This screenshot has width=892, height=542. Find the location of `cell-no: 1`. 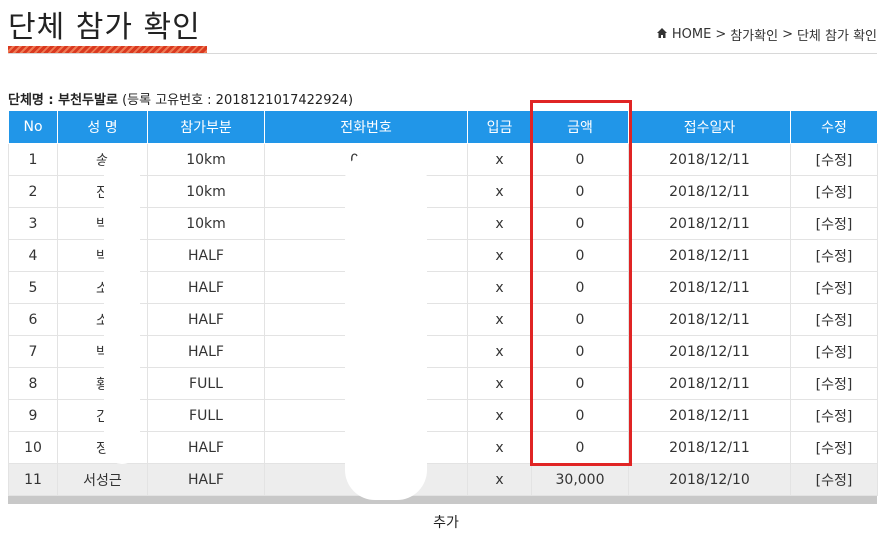

cell-no: 1 is located at coordinates (33, 159).